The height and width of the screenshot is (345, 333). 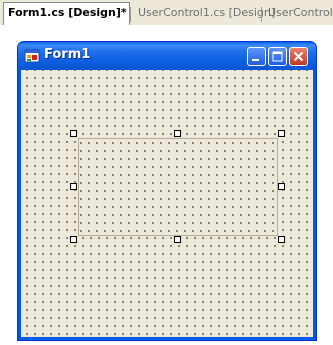 I want to click on form-app-icon, so click(x=32, y=56).